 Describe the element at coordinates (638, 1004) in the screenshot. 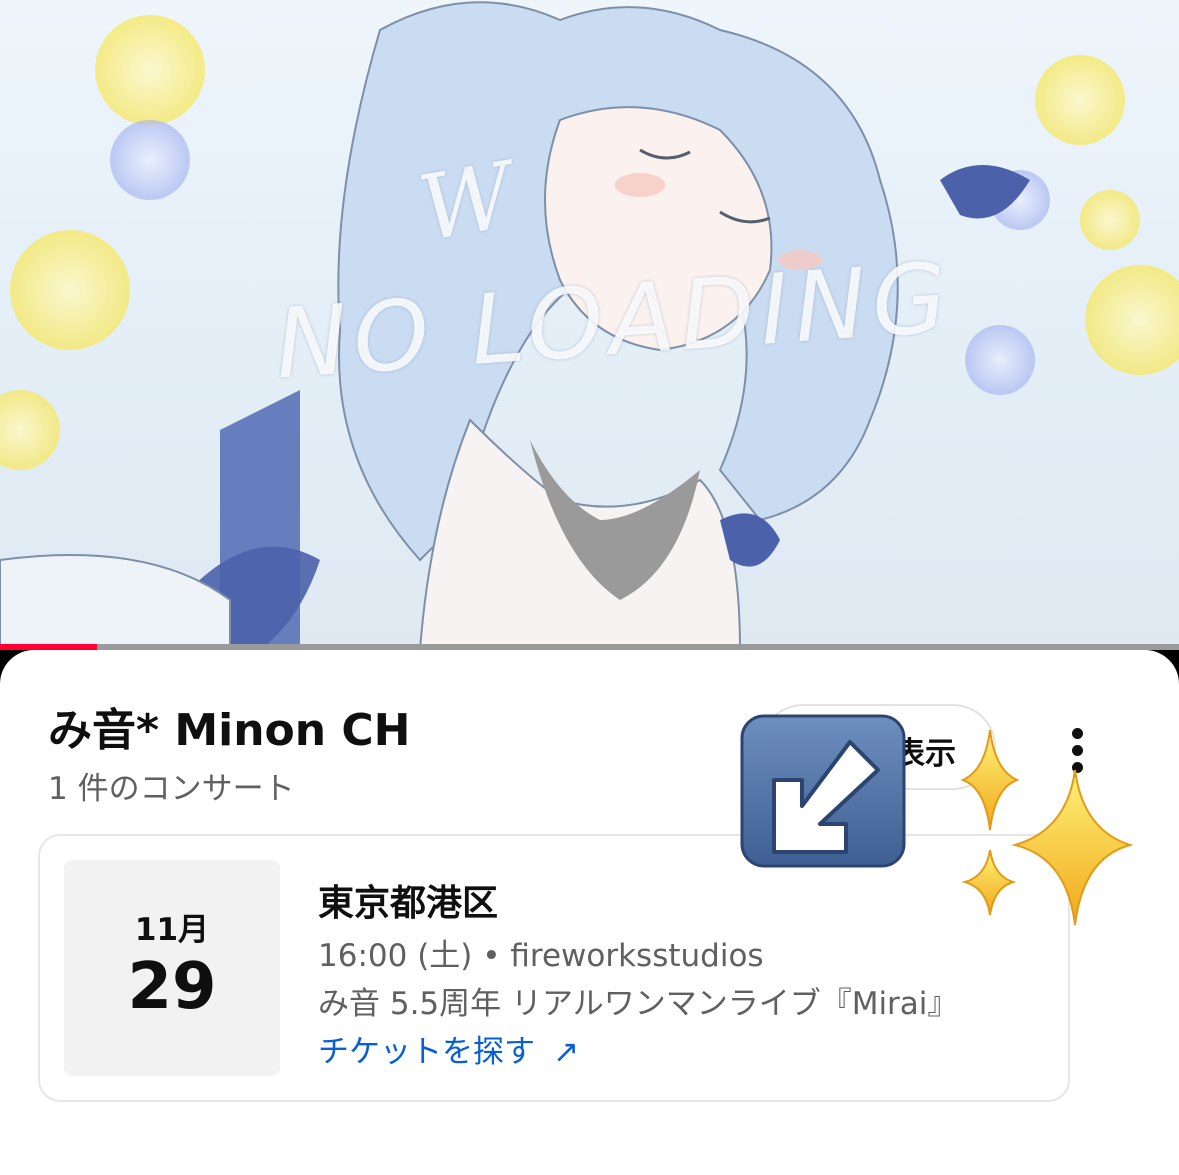

I see `event-title: み音 5.5周年 リアルワンマンライブ『Mirai』` at that location.